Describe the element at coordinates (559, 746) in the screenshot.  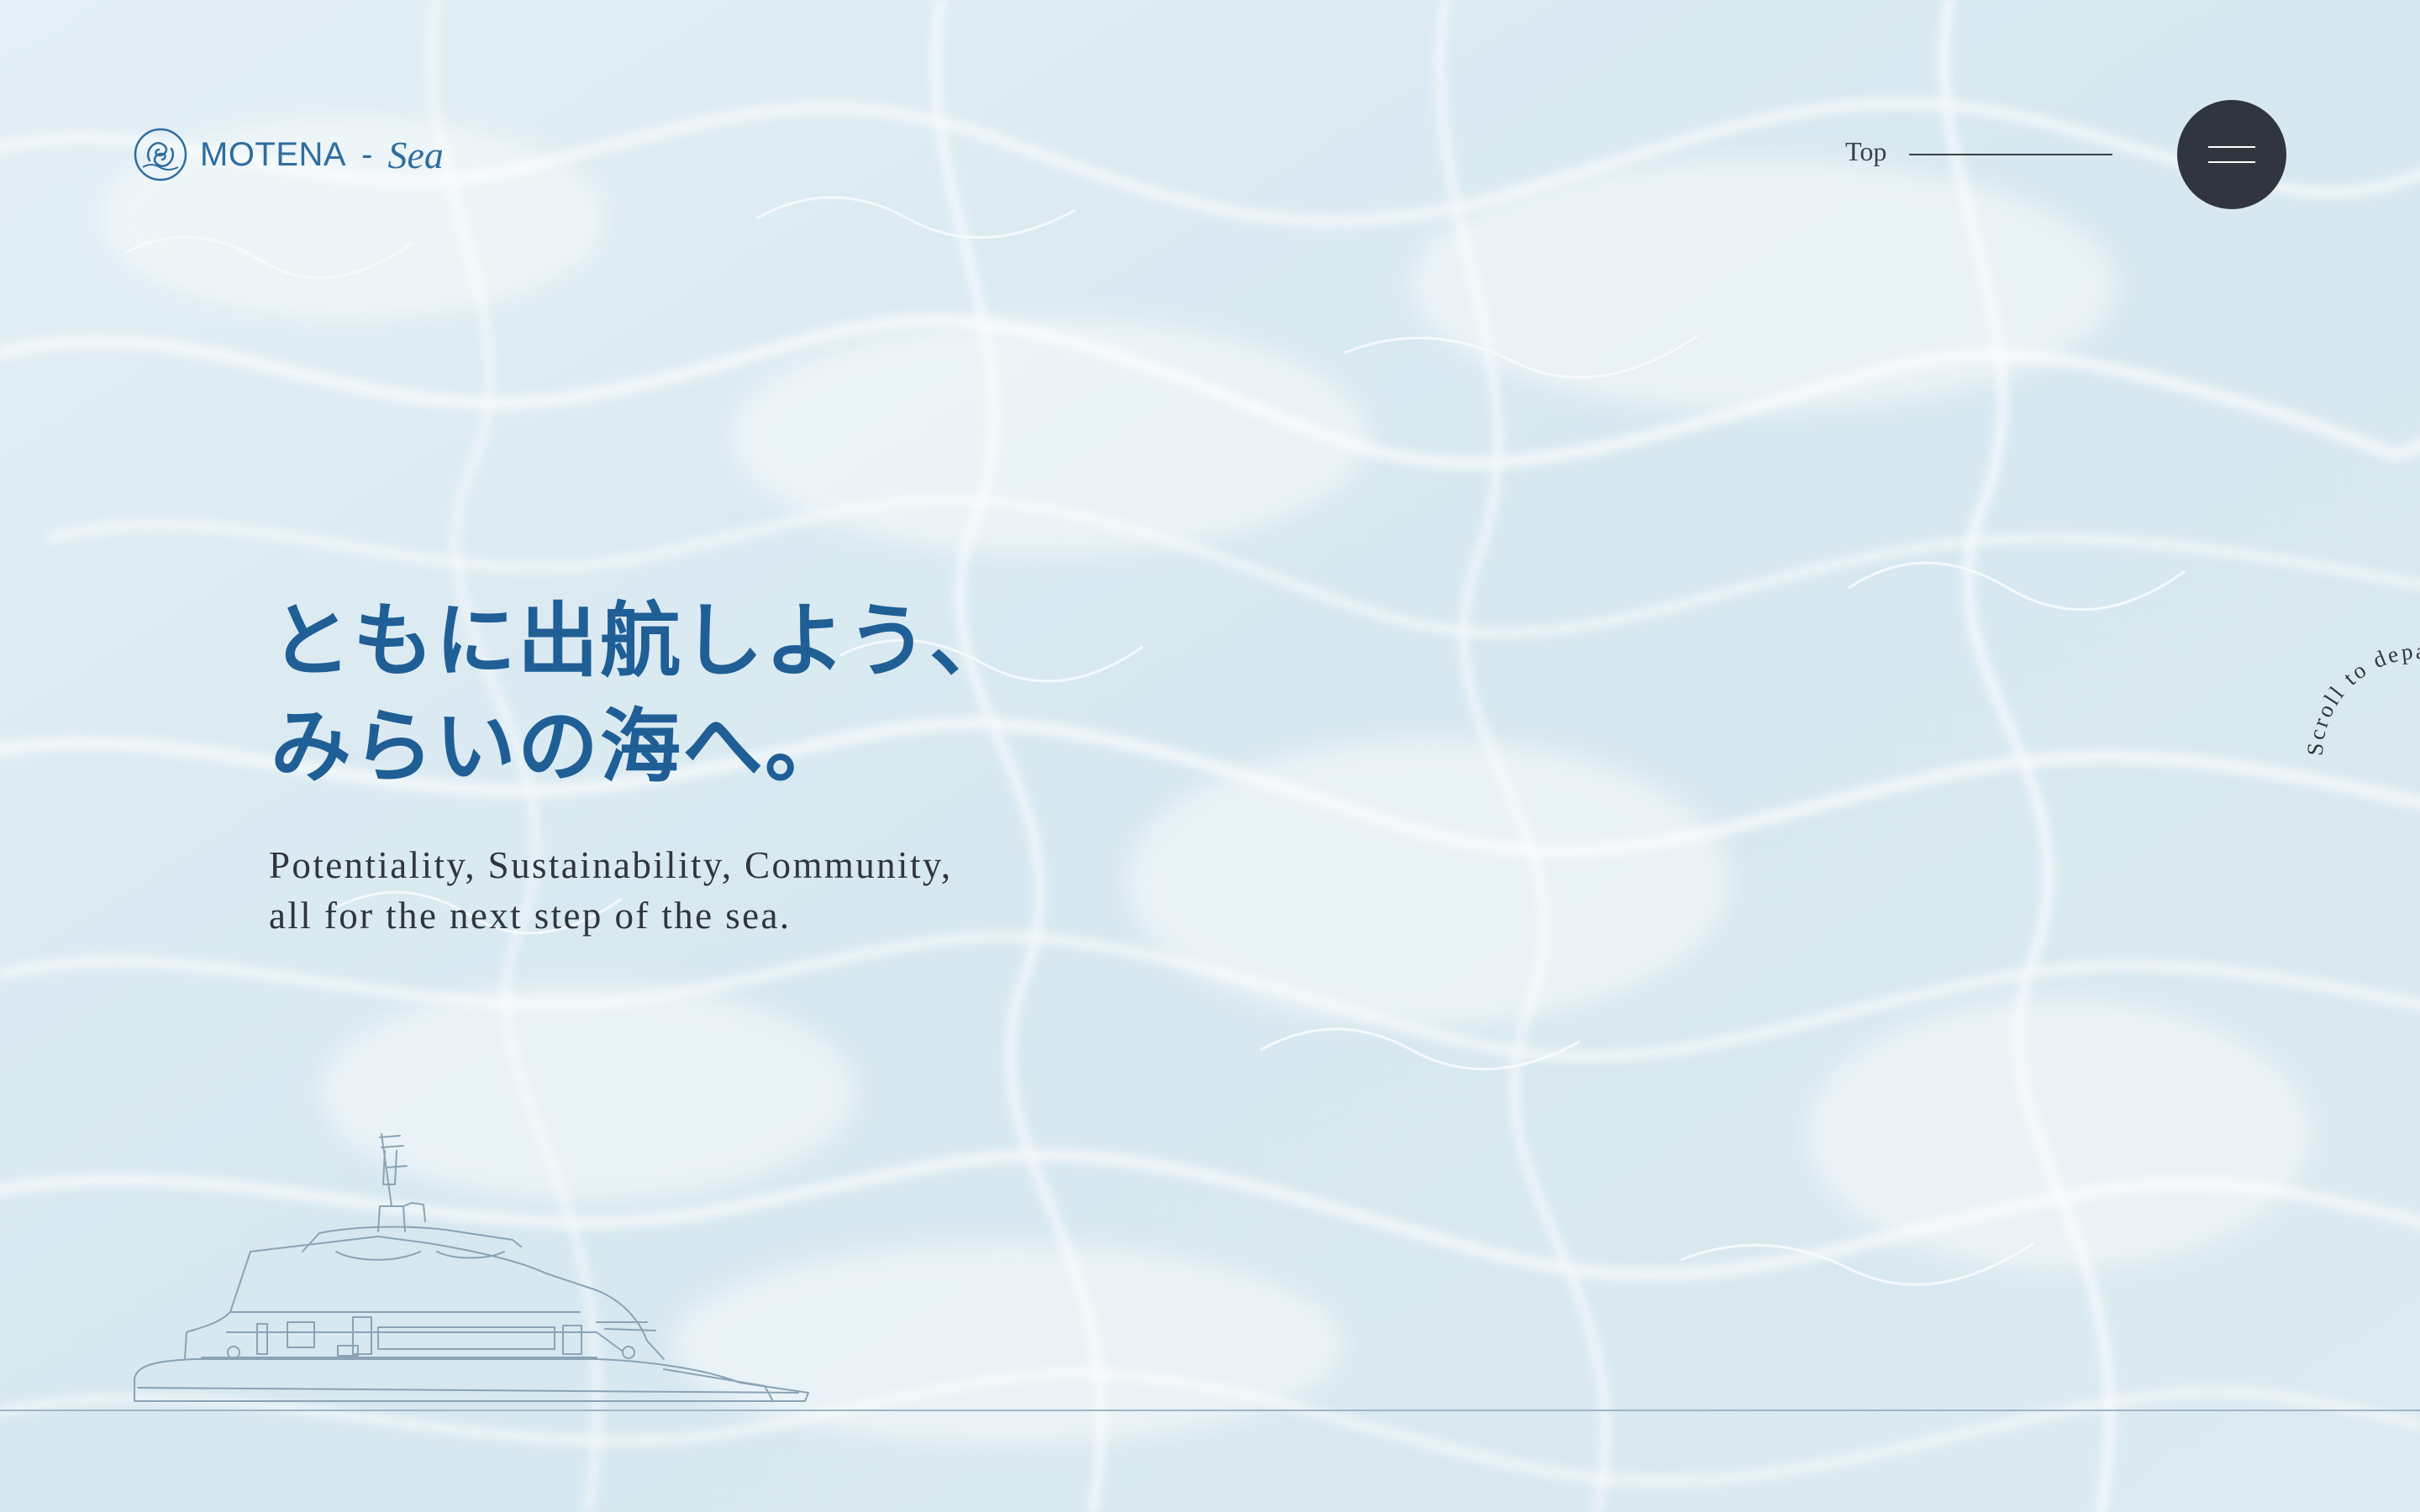
I see `hero-title-line-2: みらいの海へ。` at that location.